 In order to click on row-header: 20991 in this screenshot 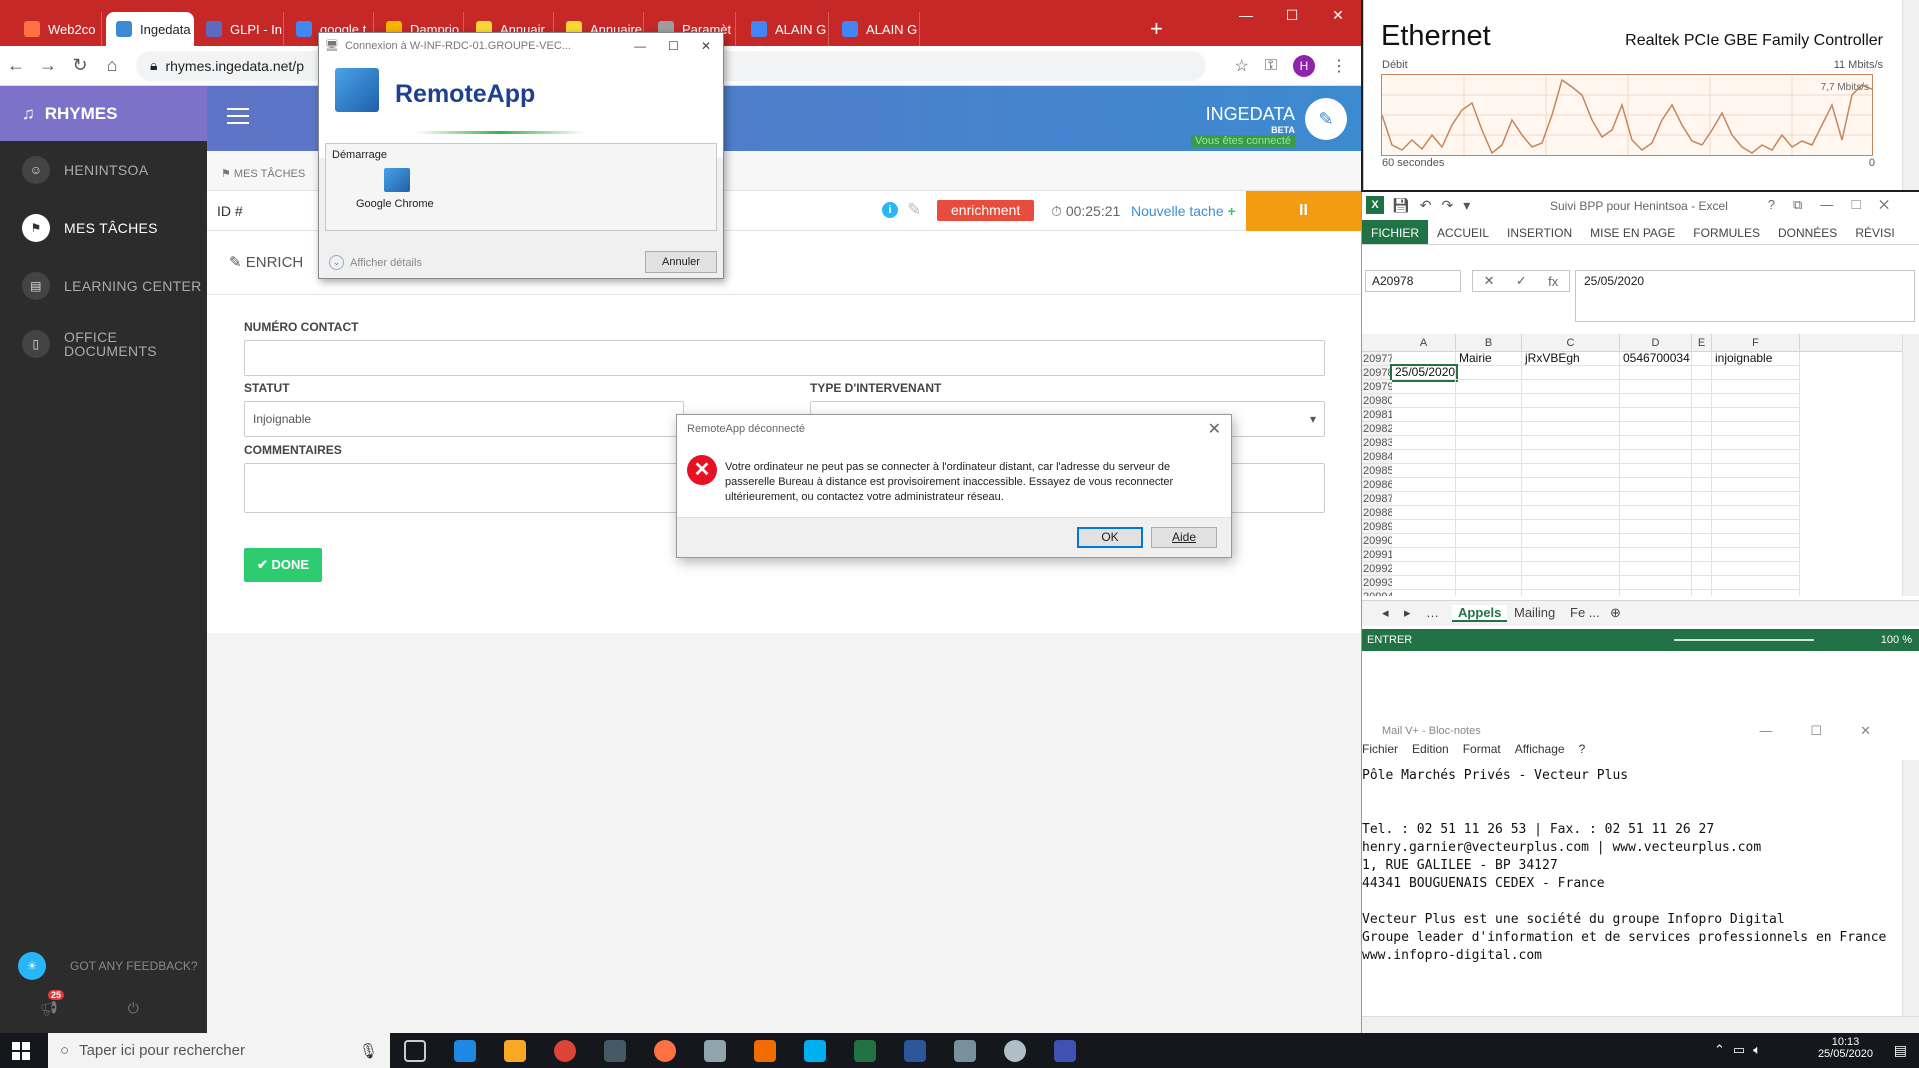, I will do `click(1377, 555)`.